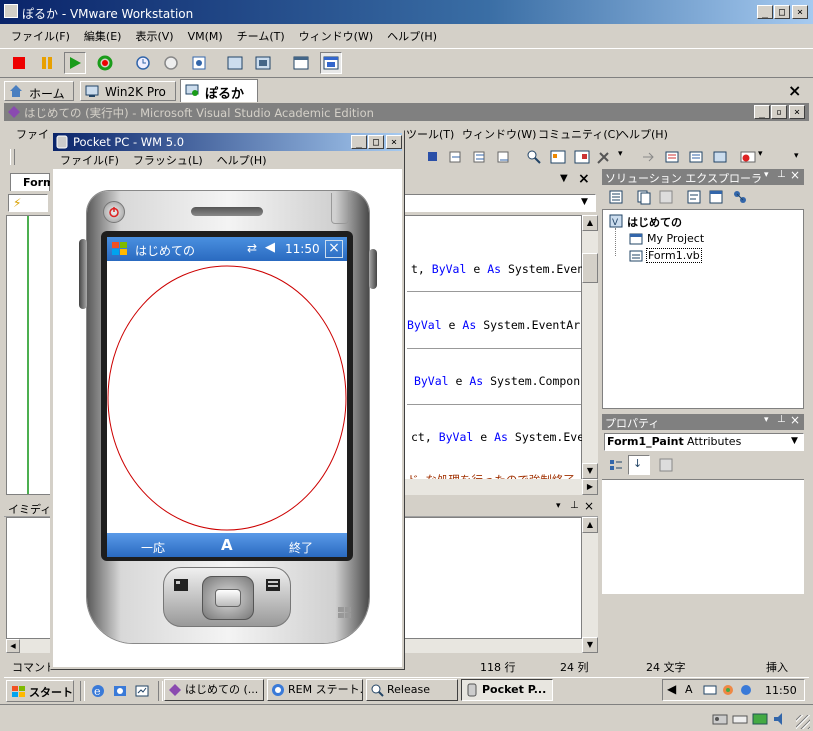 This screenshot has width=813, height=731. I want to click on volume-icon: ◀, so click(270, 247).